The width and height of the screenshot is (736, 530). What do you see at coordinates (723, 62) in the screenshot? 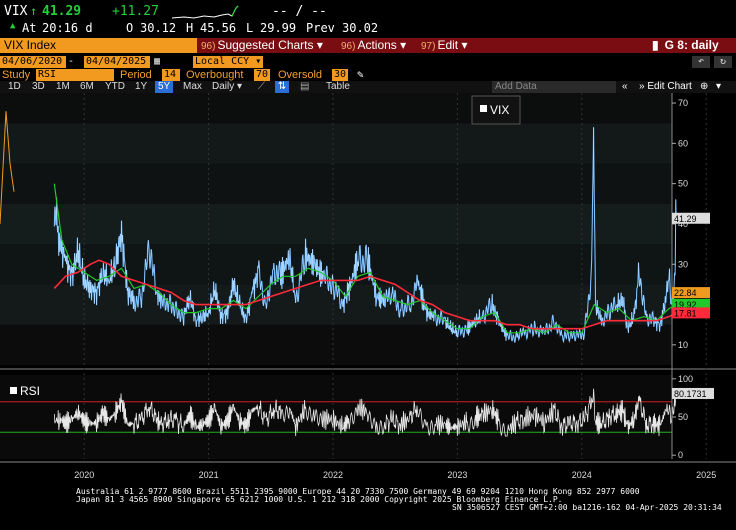
I see `refresh-icon: ↻` at bounding box center [723, 62].